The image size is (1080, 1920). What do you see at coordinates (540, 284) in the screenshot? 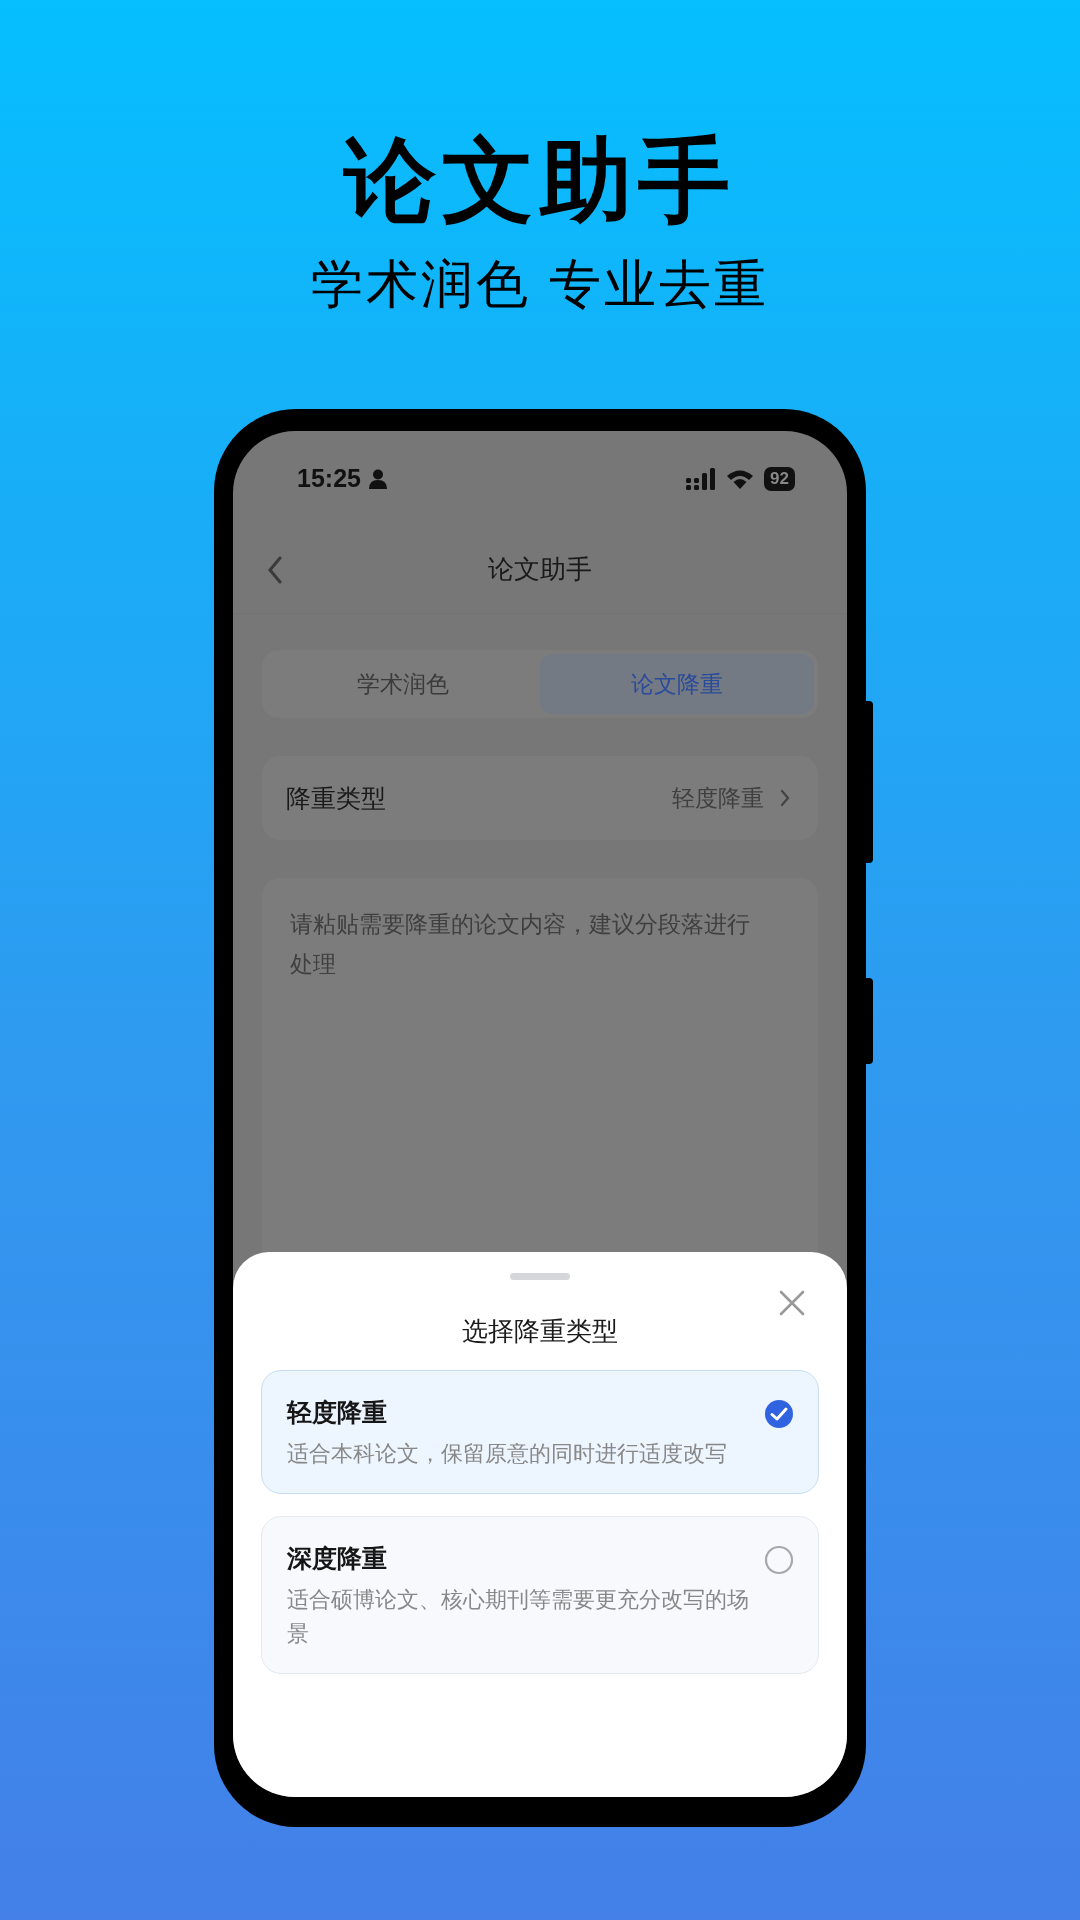
I see `promo-subtitle: 学术润色 专业去重` at bounding box center [540, 284].